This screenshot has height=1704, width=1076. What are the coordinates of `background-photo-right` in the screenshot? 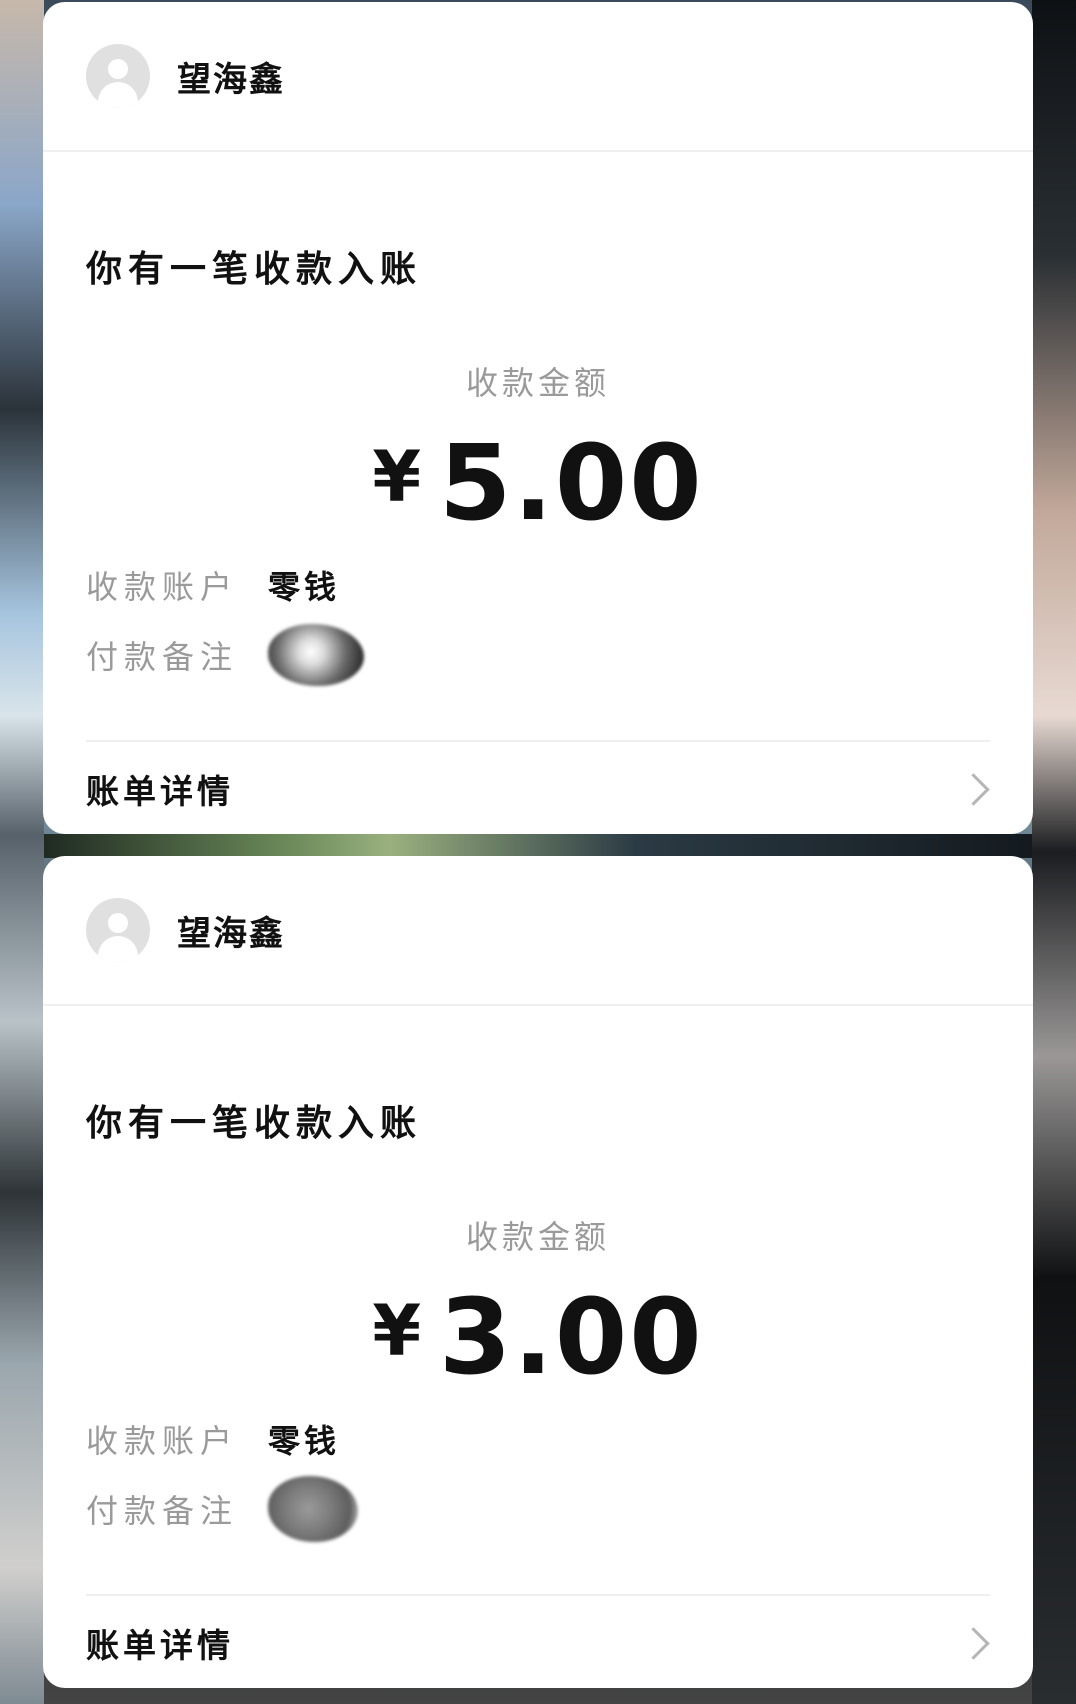 It's located at (1054, 852).